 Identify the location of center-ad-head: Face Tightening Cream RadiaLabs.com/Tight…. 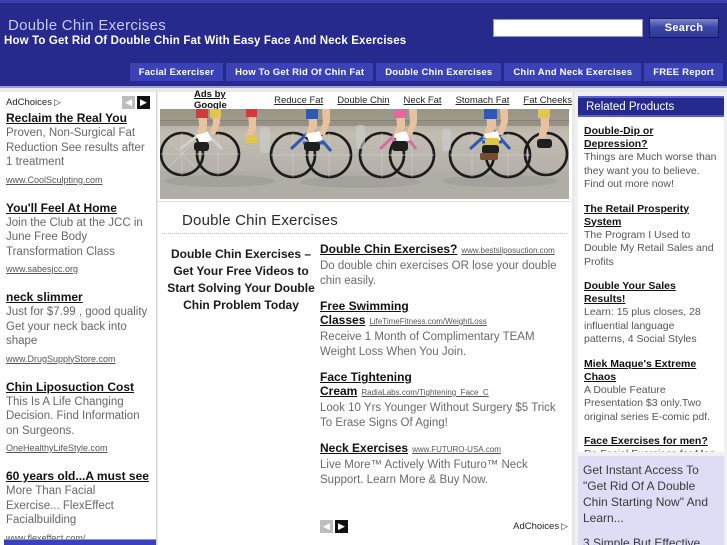
(444, 385).